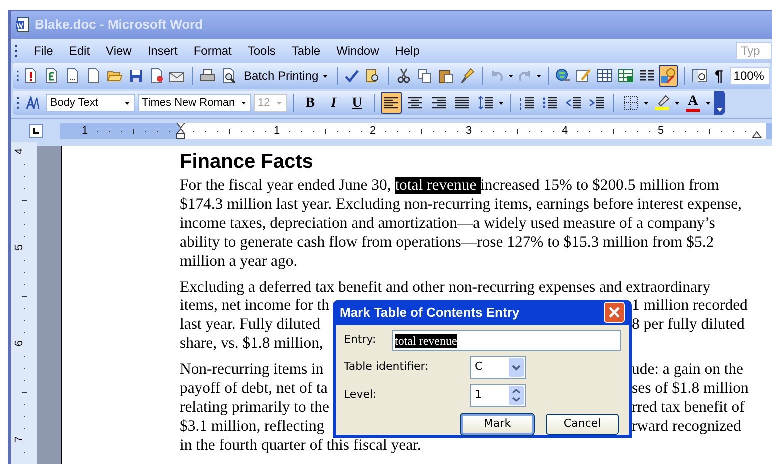  Describe the element at coordinates (373, 131) in the screenshot. I see `ruler-number: 2` at that location.